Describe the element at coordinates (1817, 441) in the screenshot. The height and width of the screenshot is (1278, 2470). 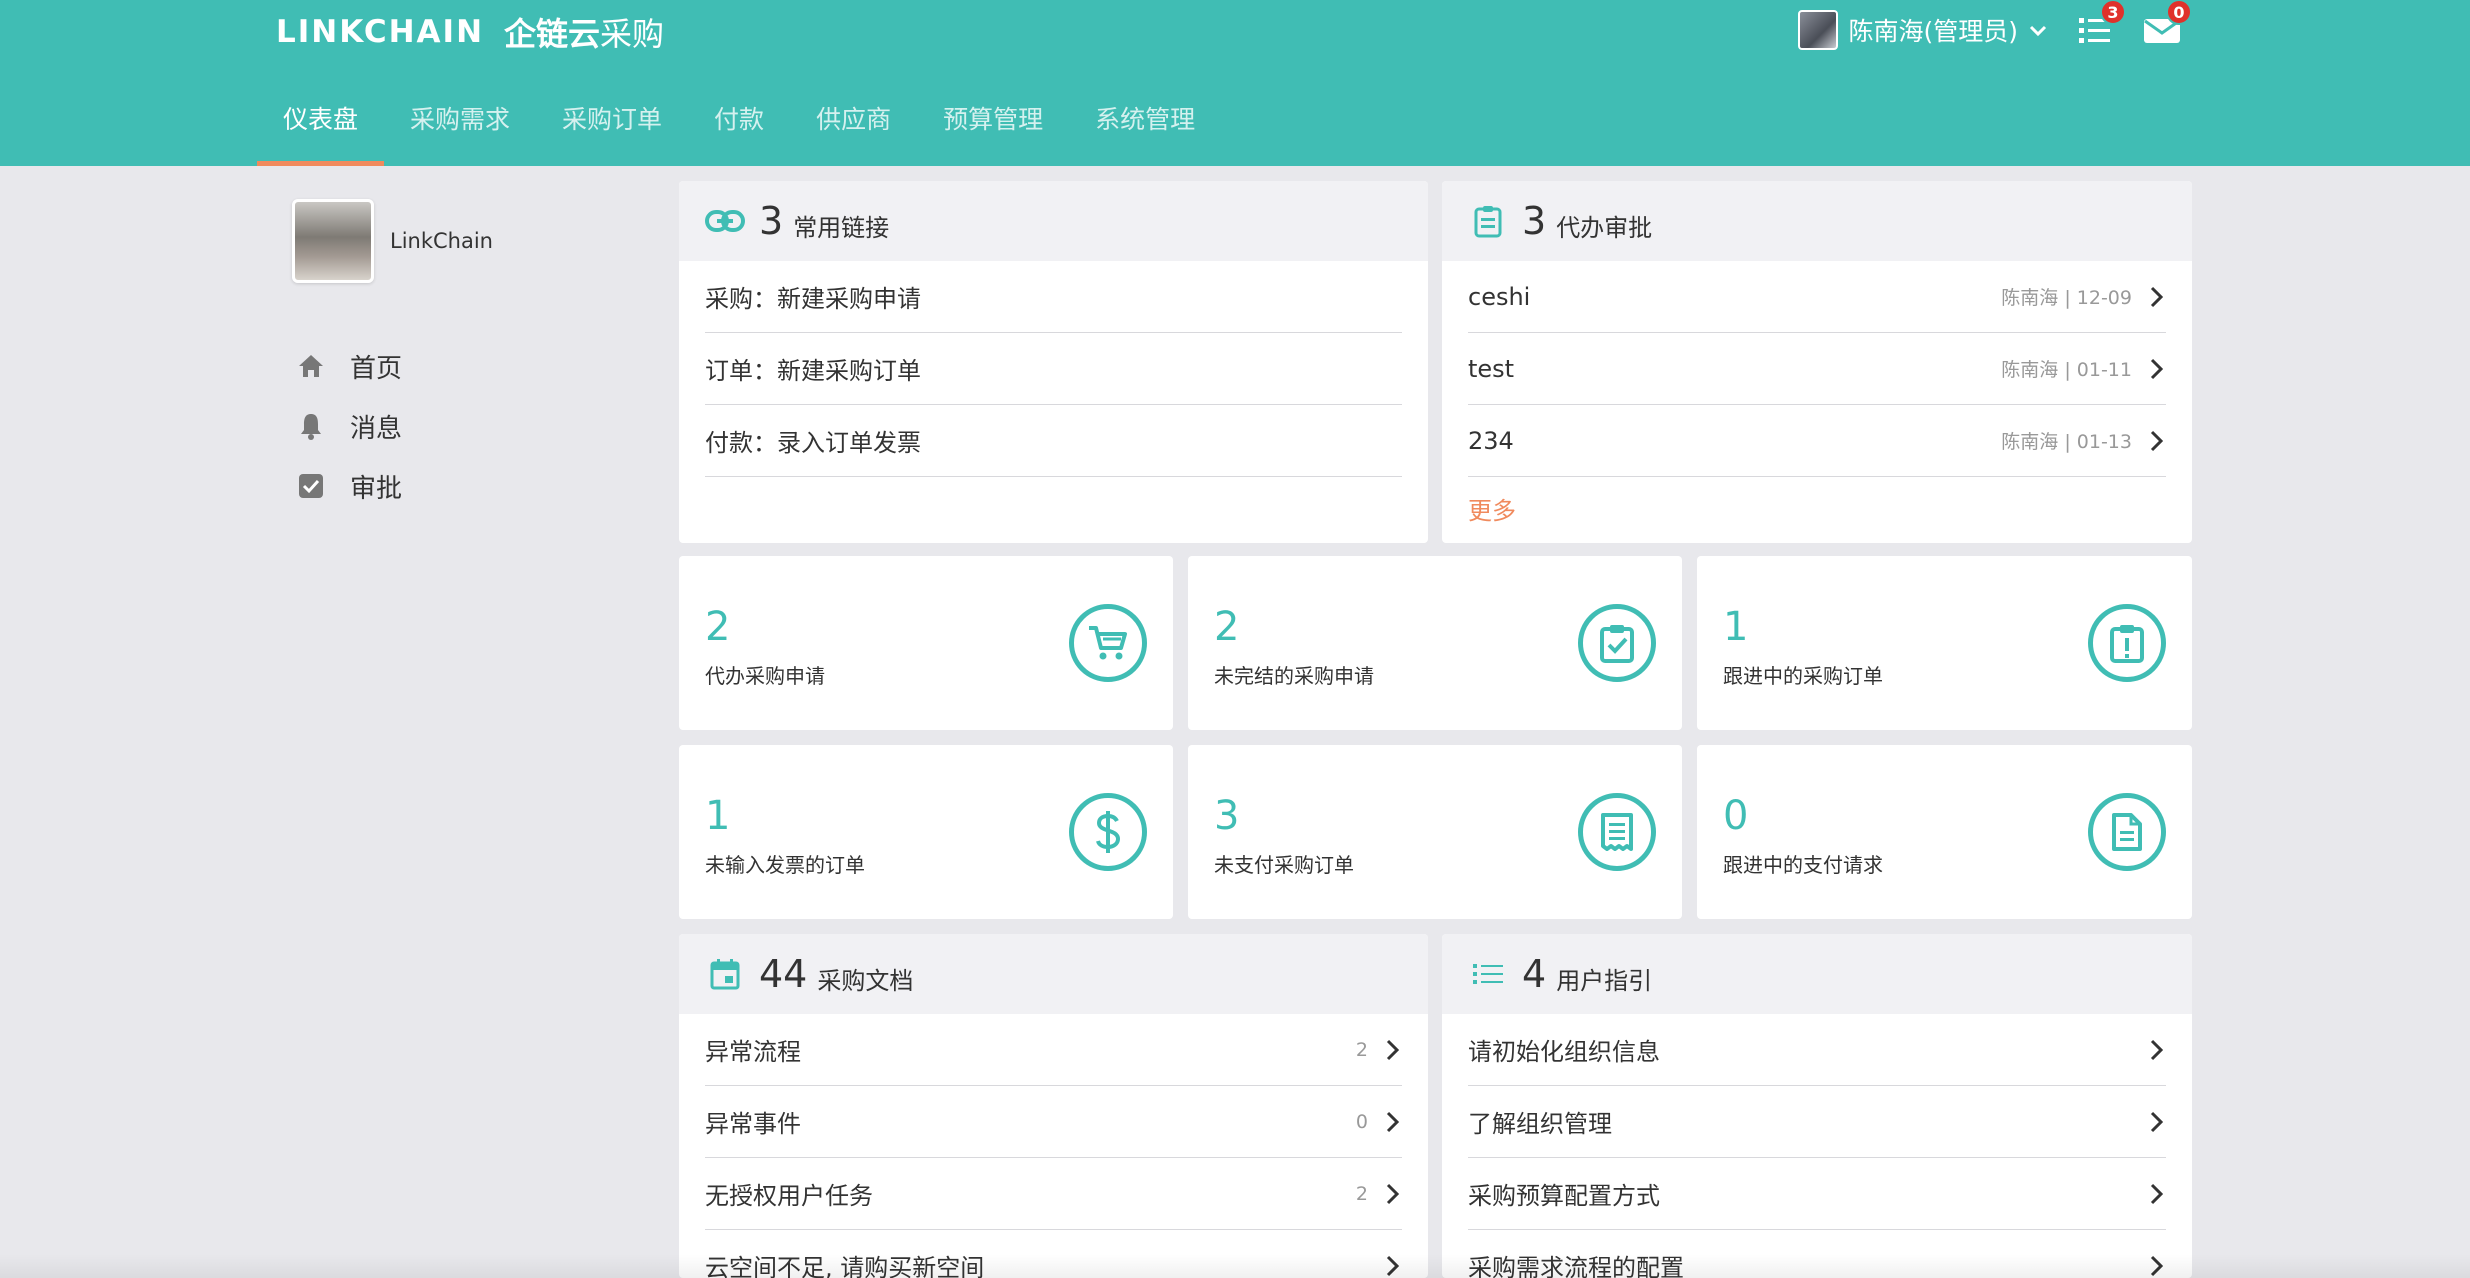
I see `approval-item: 234 陈南海 | 01-13` at that location.